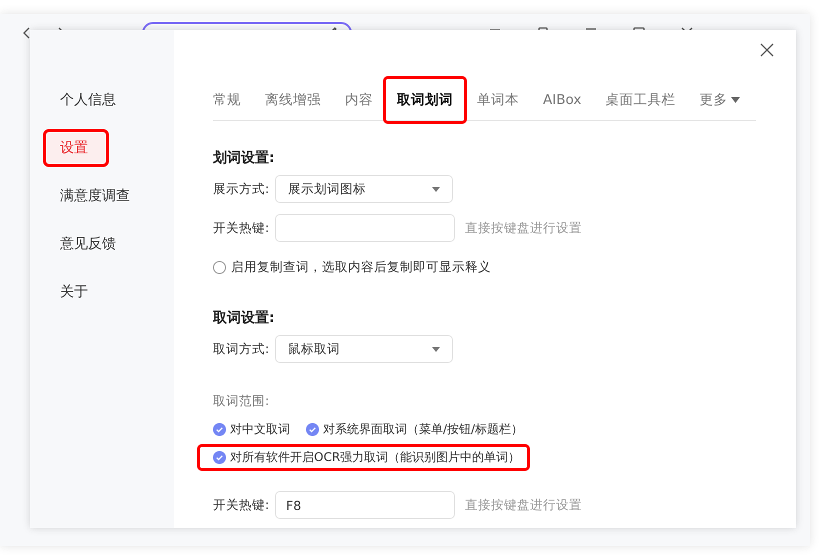 Image resolution: width=826 pixels, height=558 pixels. What do you see at coordinates (244, 318) in the screenshot?
I see `section-title: 取词设置:` at bounding box center [244, 318].